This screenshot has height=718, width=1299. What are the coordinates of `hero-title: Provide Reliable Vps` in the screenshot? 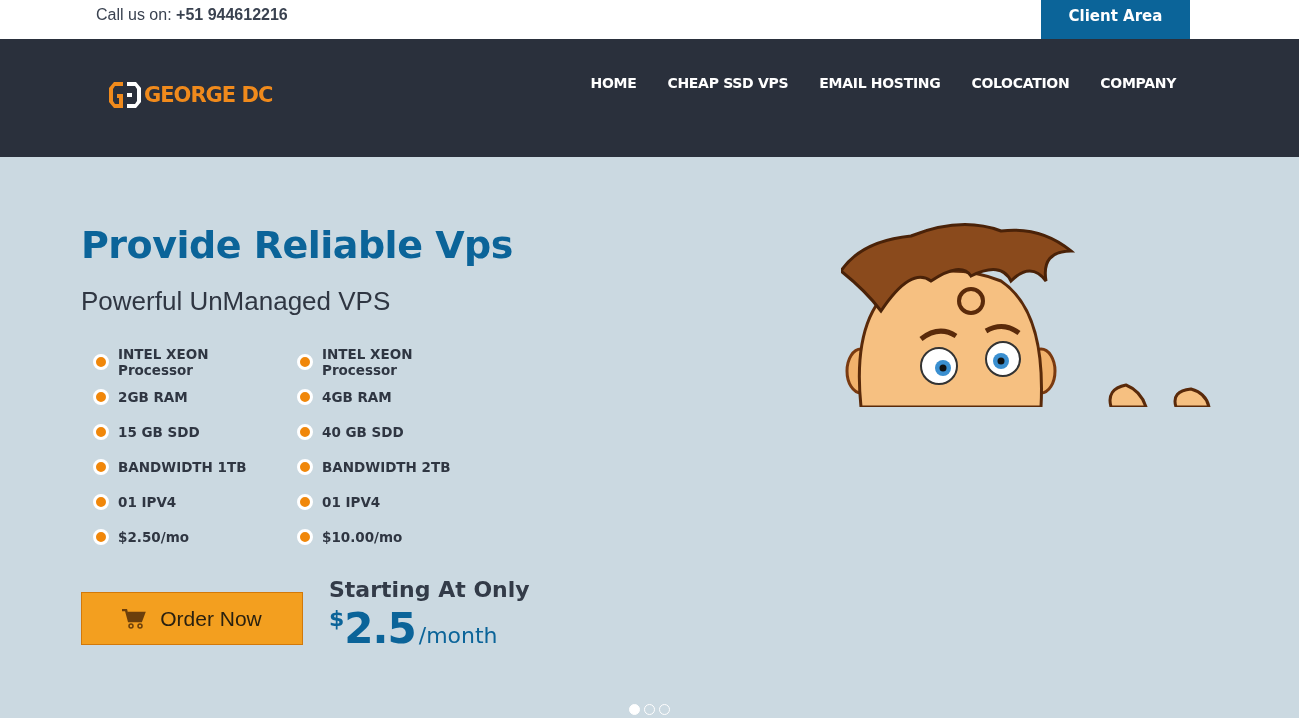 It's located at (297, 245).